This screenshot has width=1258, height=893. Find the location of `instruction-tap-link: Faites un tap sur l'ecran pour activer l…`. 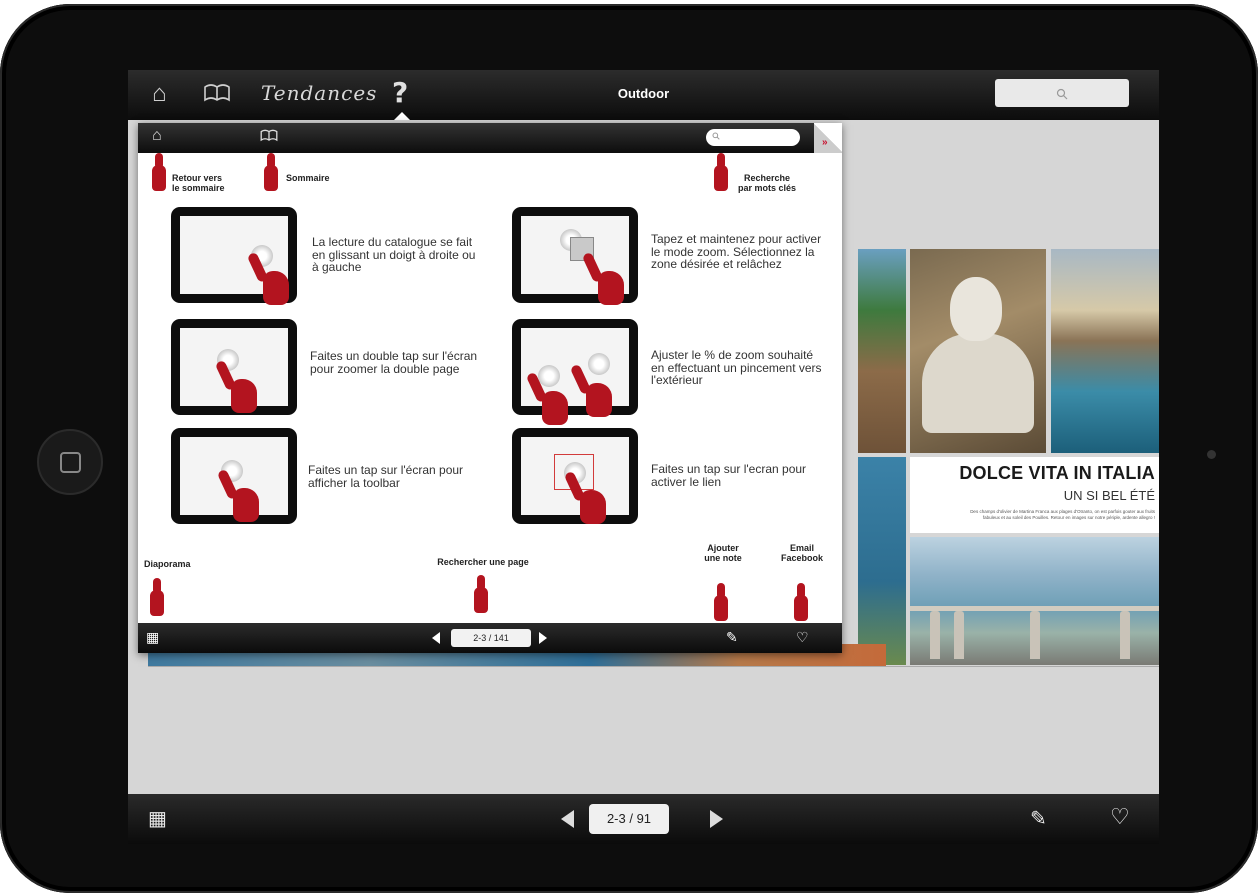

instruction-tap-link: Faites un tap sur l'ecran pour activer l… is located at coordinates (729, 475).